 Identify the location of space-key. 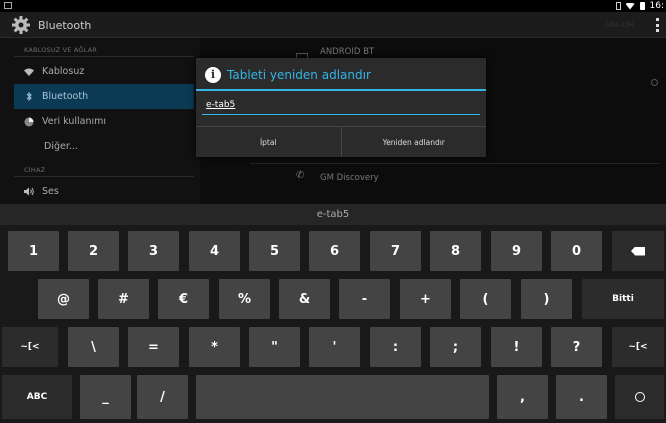
(342, 397).